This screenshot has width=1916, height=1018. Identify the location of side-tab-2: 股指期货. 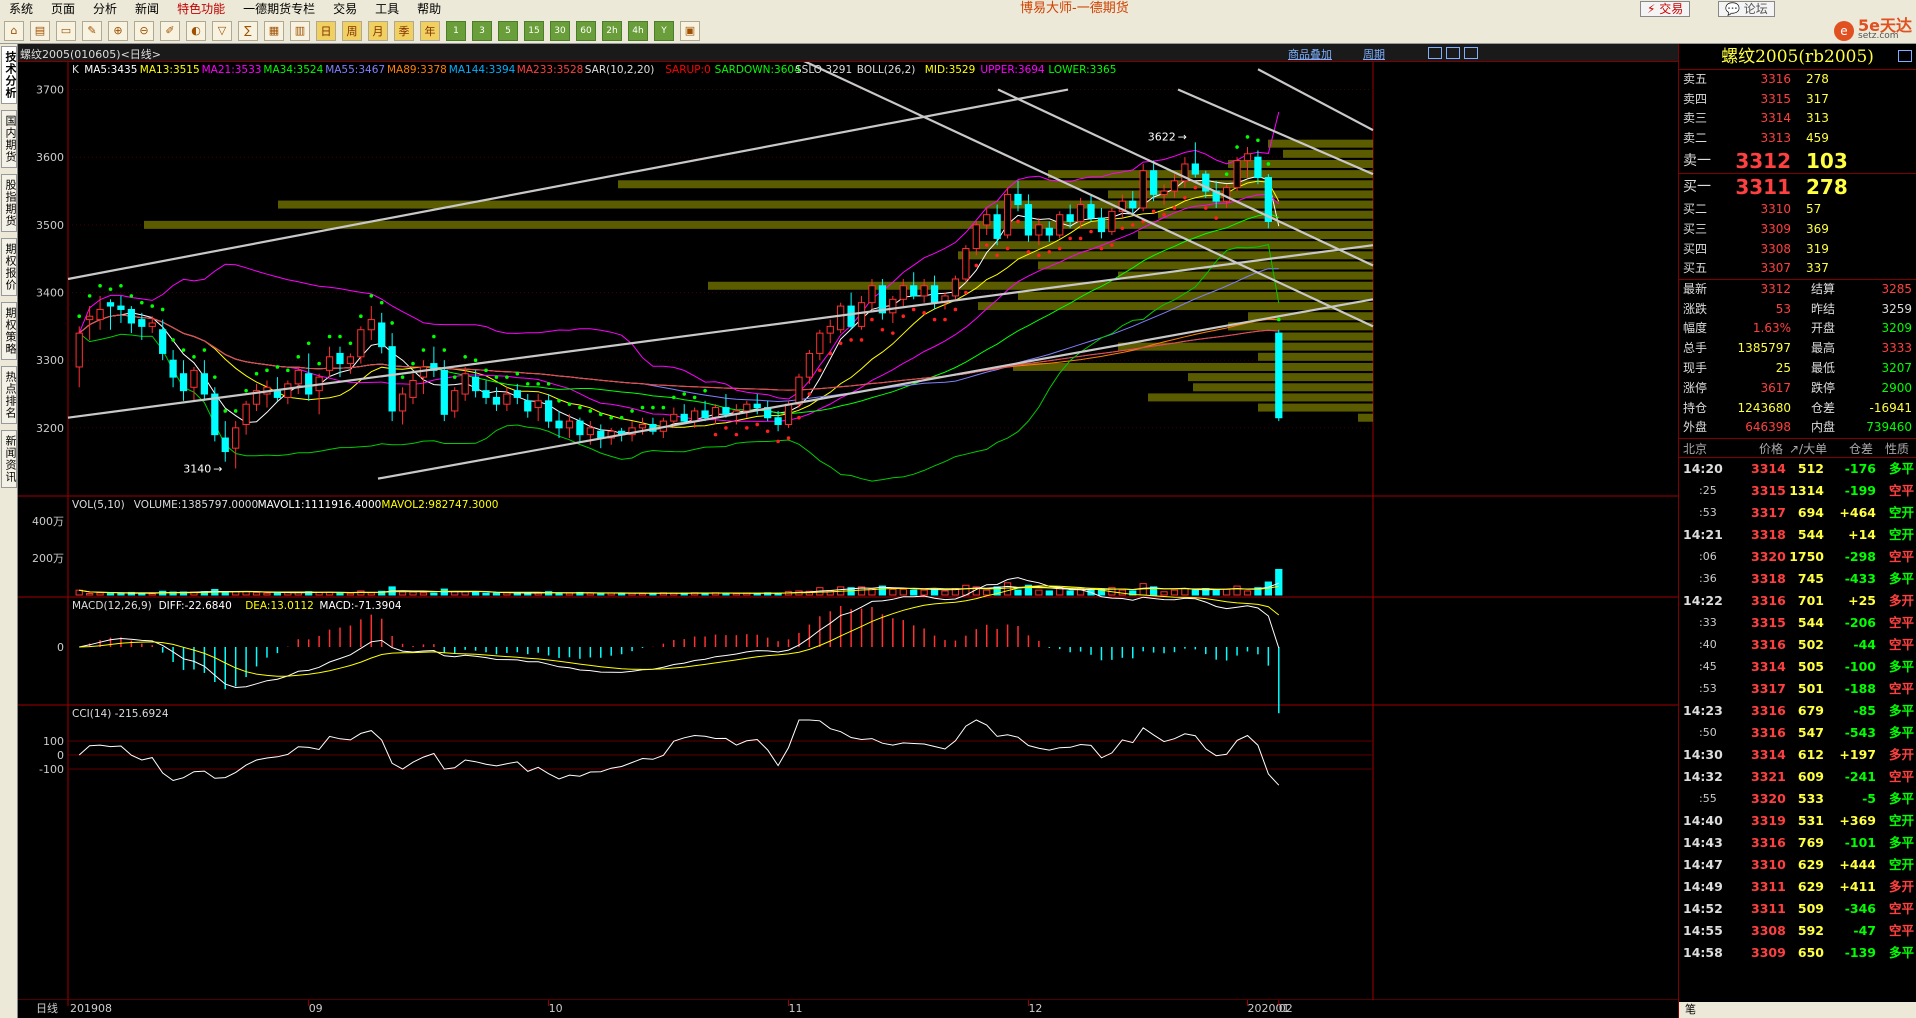
(9, 203).